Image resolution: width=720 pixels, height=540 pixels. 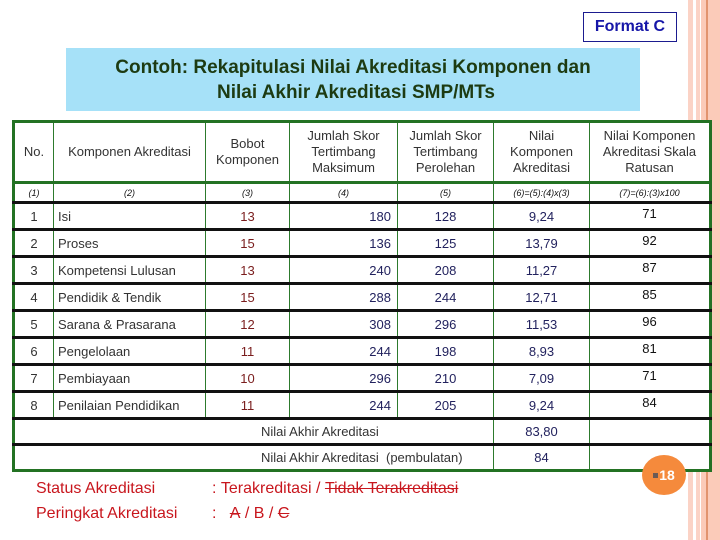 What do you see at coordinates (667, 475) in the screenshot?
I see `page-number: 18` at bounding box center [667, 475].